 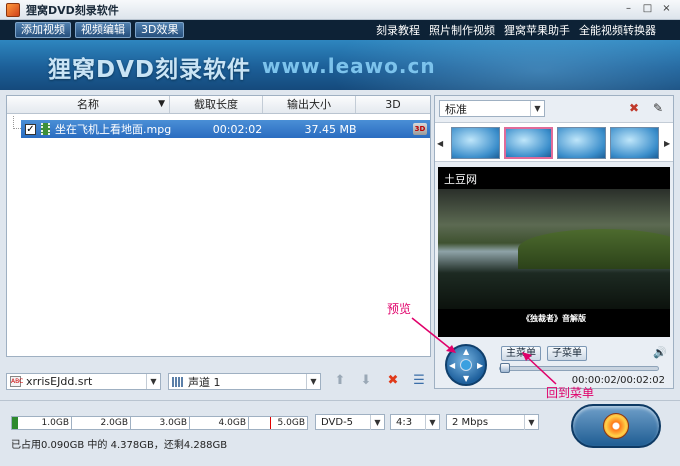 What do you see at coordinates (103, 30) in the screenshot?
I see `video-edit-button: 视频编辑` at bounding box center [103, 30].